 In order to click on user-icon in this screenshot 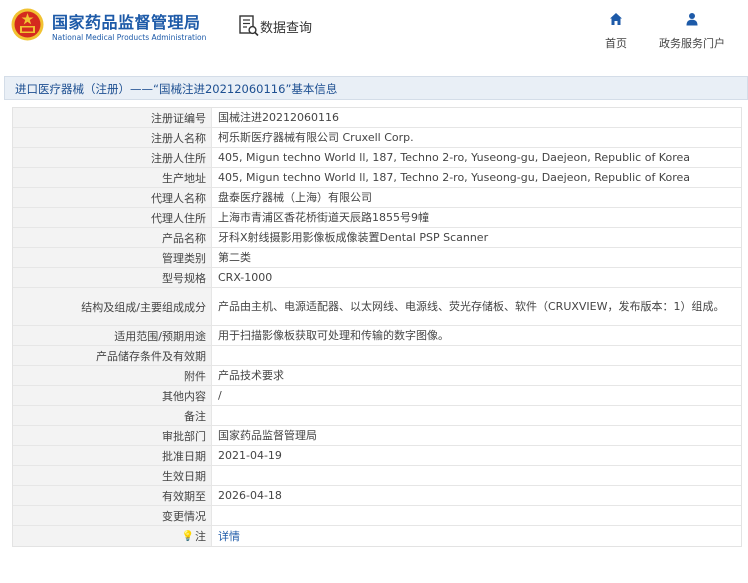, I will do `click(692, 19)`.